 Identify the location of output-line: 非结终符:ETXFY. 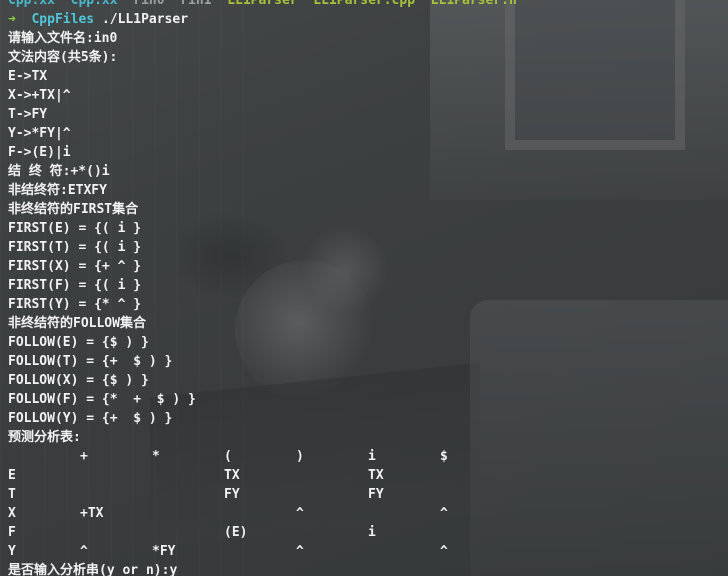
(57, 190).